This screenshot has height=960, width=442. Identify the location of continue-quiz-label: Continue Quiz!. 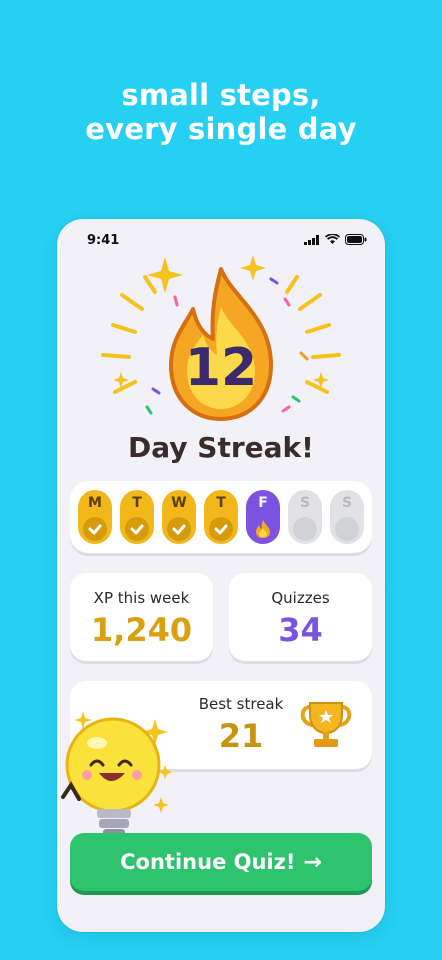
(208, 862).